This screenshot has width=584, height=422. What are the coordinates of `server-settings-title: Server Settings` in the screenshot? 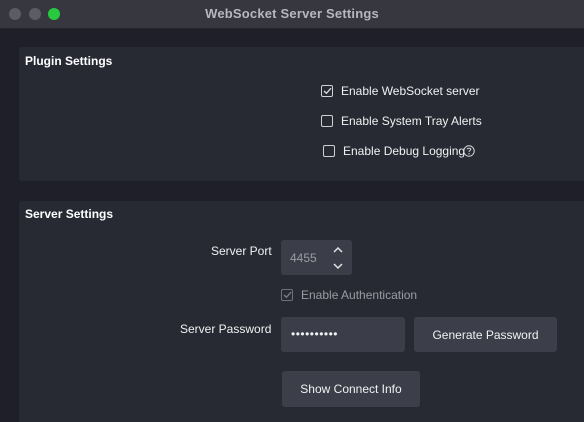 It's located at (69, 214).